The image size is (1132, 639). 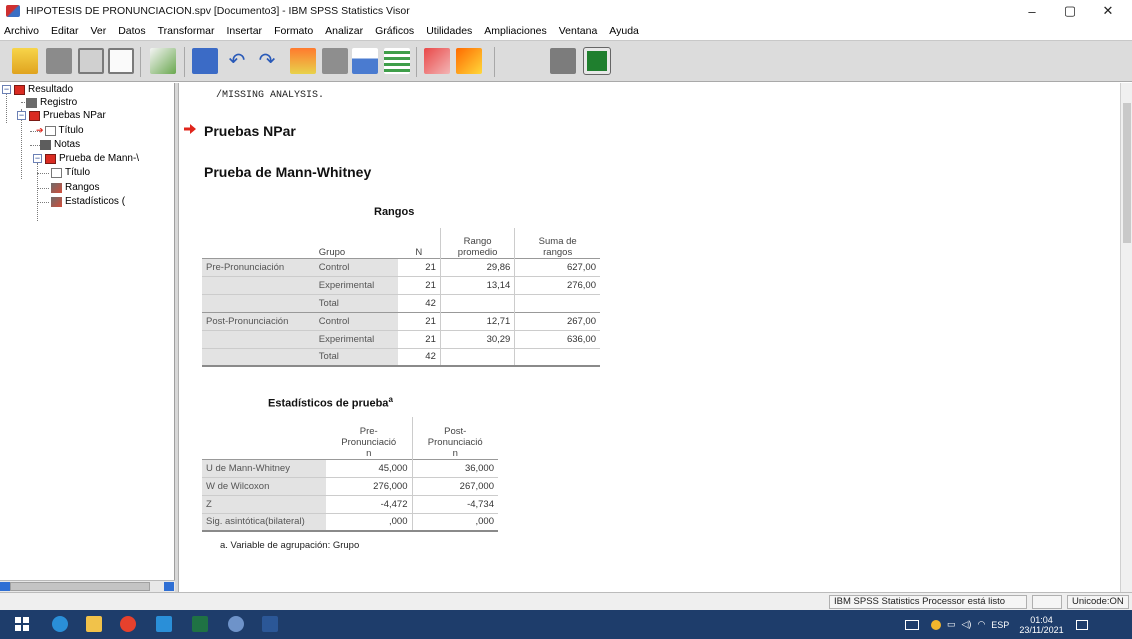 What do you see at coordinates (951, 624) in the screenshot?
I see `battery-icon: ▭` at bounding box center [951, 624].